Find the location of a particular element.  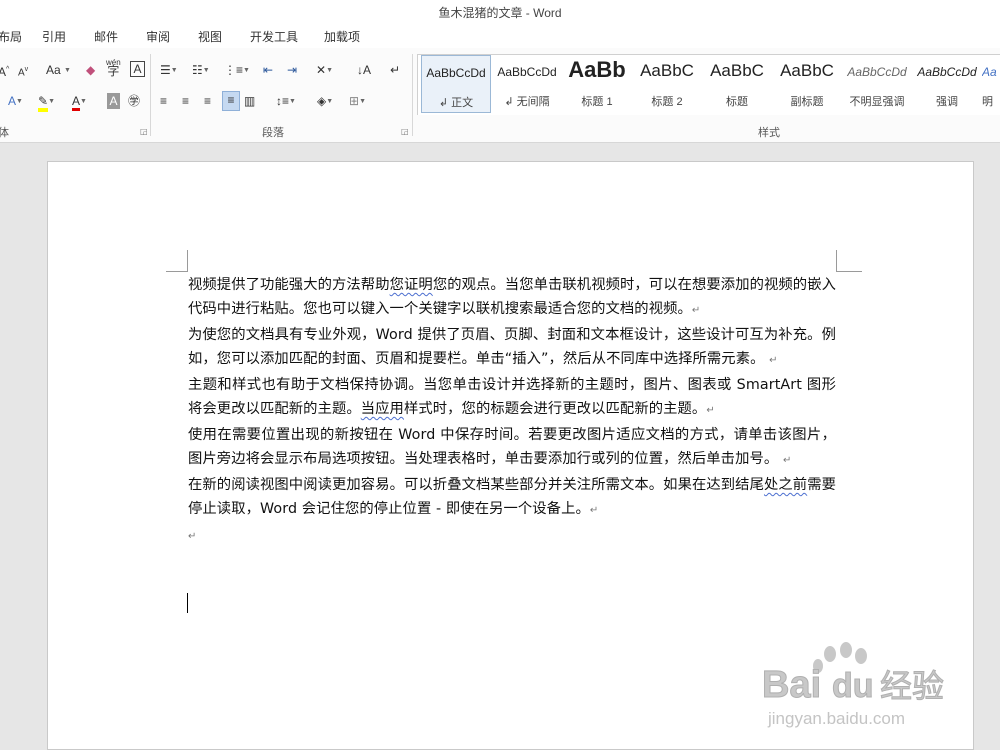

multilevel-list-icon: ⋮≡▼ is located at coordinates (237, 70).